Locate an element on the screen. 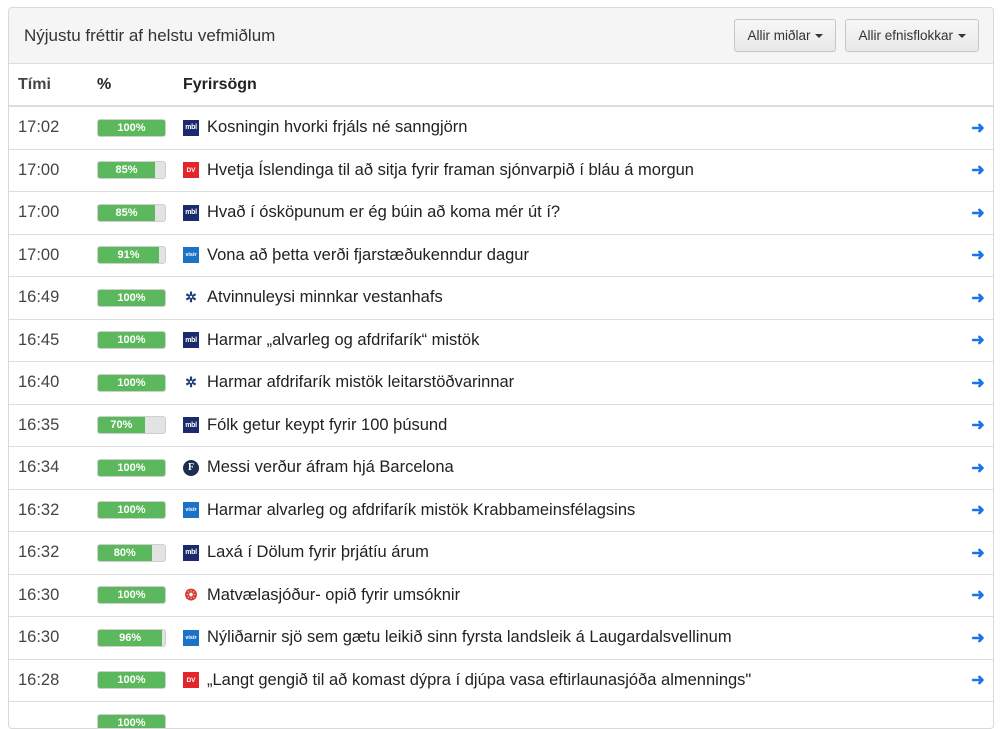 Image resolution: width=1000 pixels, height=729 pixels. relevance-progress-bar: 91% is located at coordinates (131, 255).